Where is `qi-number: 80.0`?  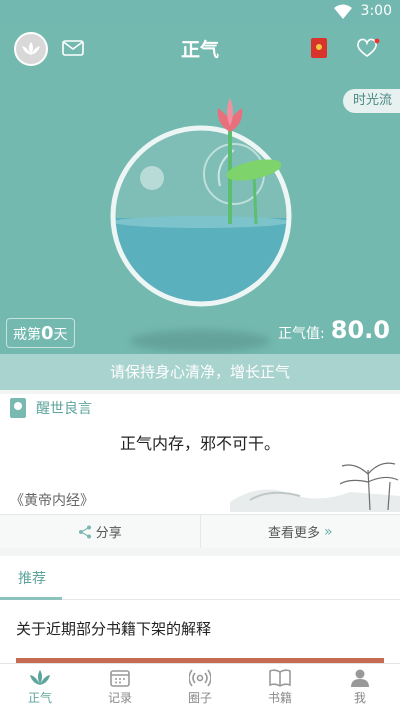
qi-number: 80.0 is located at coordinates (360, 330).